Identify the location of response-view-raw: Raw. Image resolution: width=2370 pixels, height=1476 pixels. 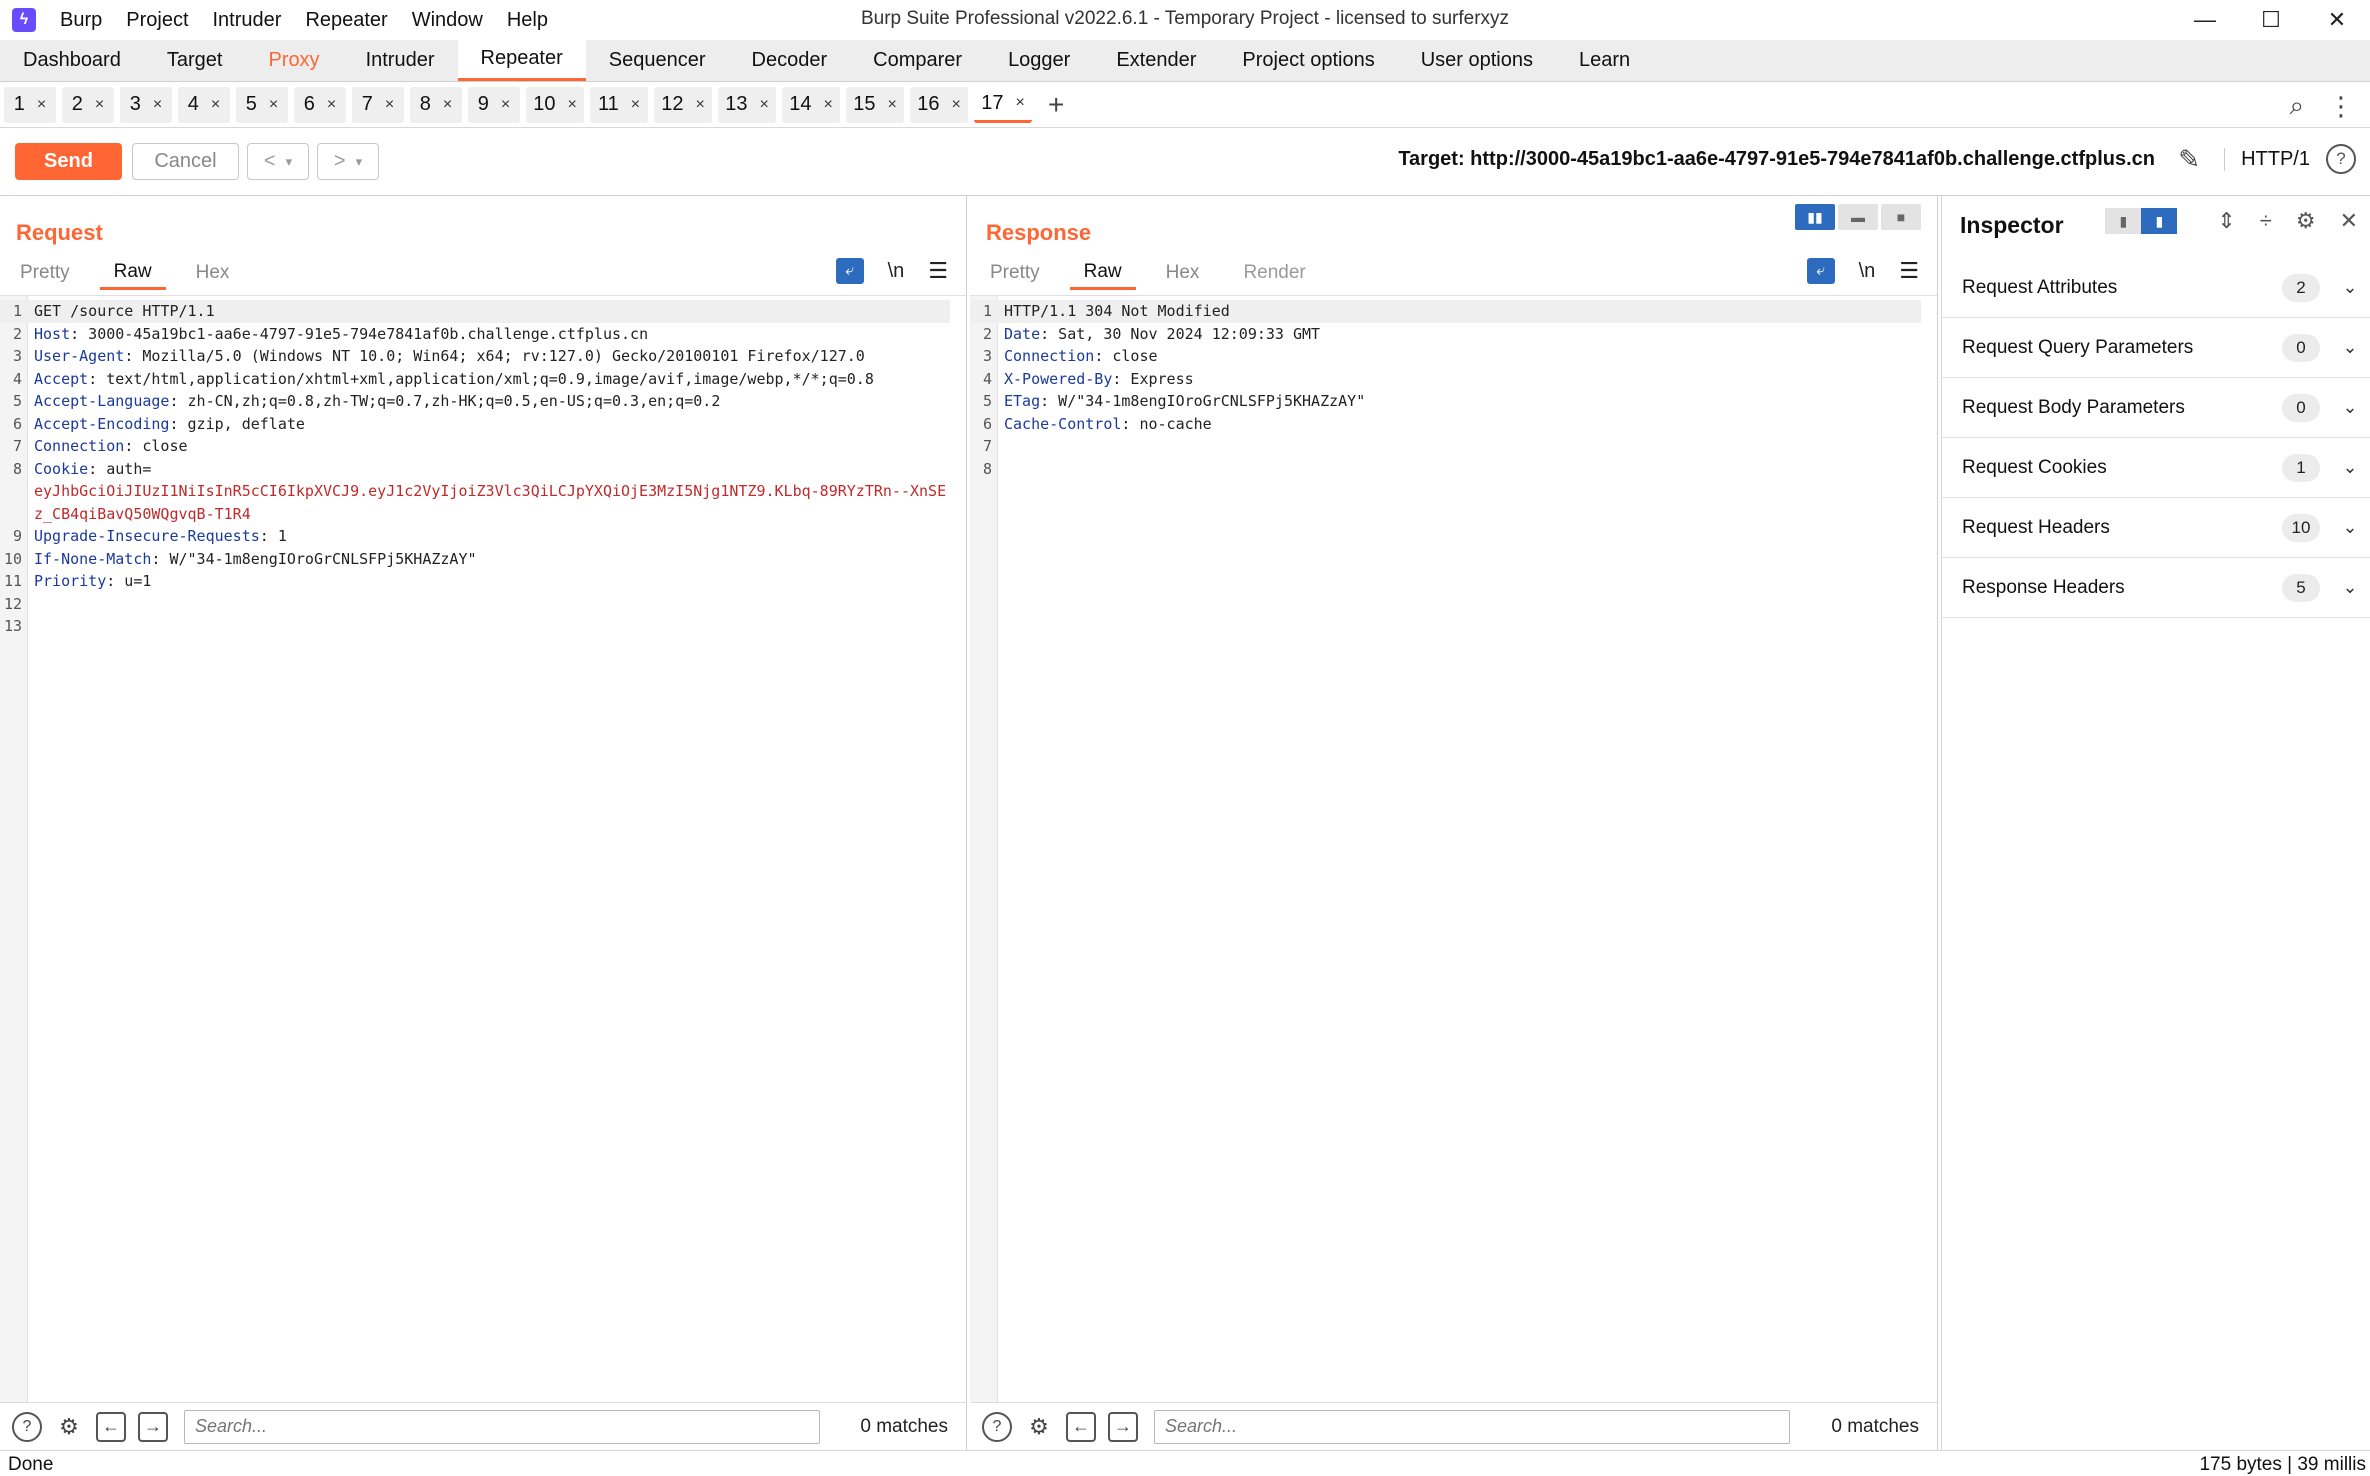
(1102, 273).